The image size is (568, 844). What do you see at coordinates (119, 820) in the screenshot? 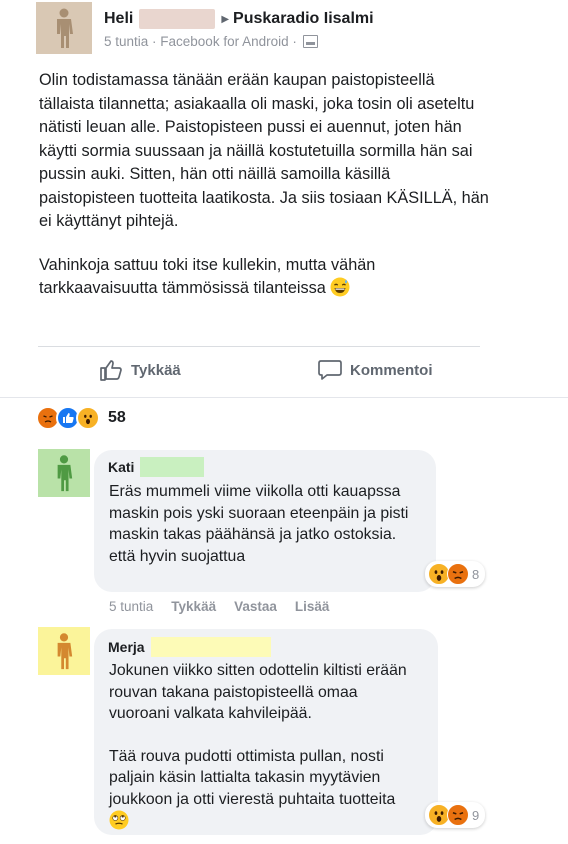
I see `eye-roll-emoji-icon` at bounding box center [119, 820].